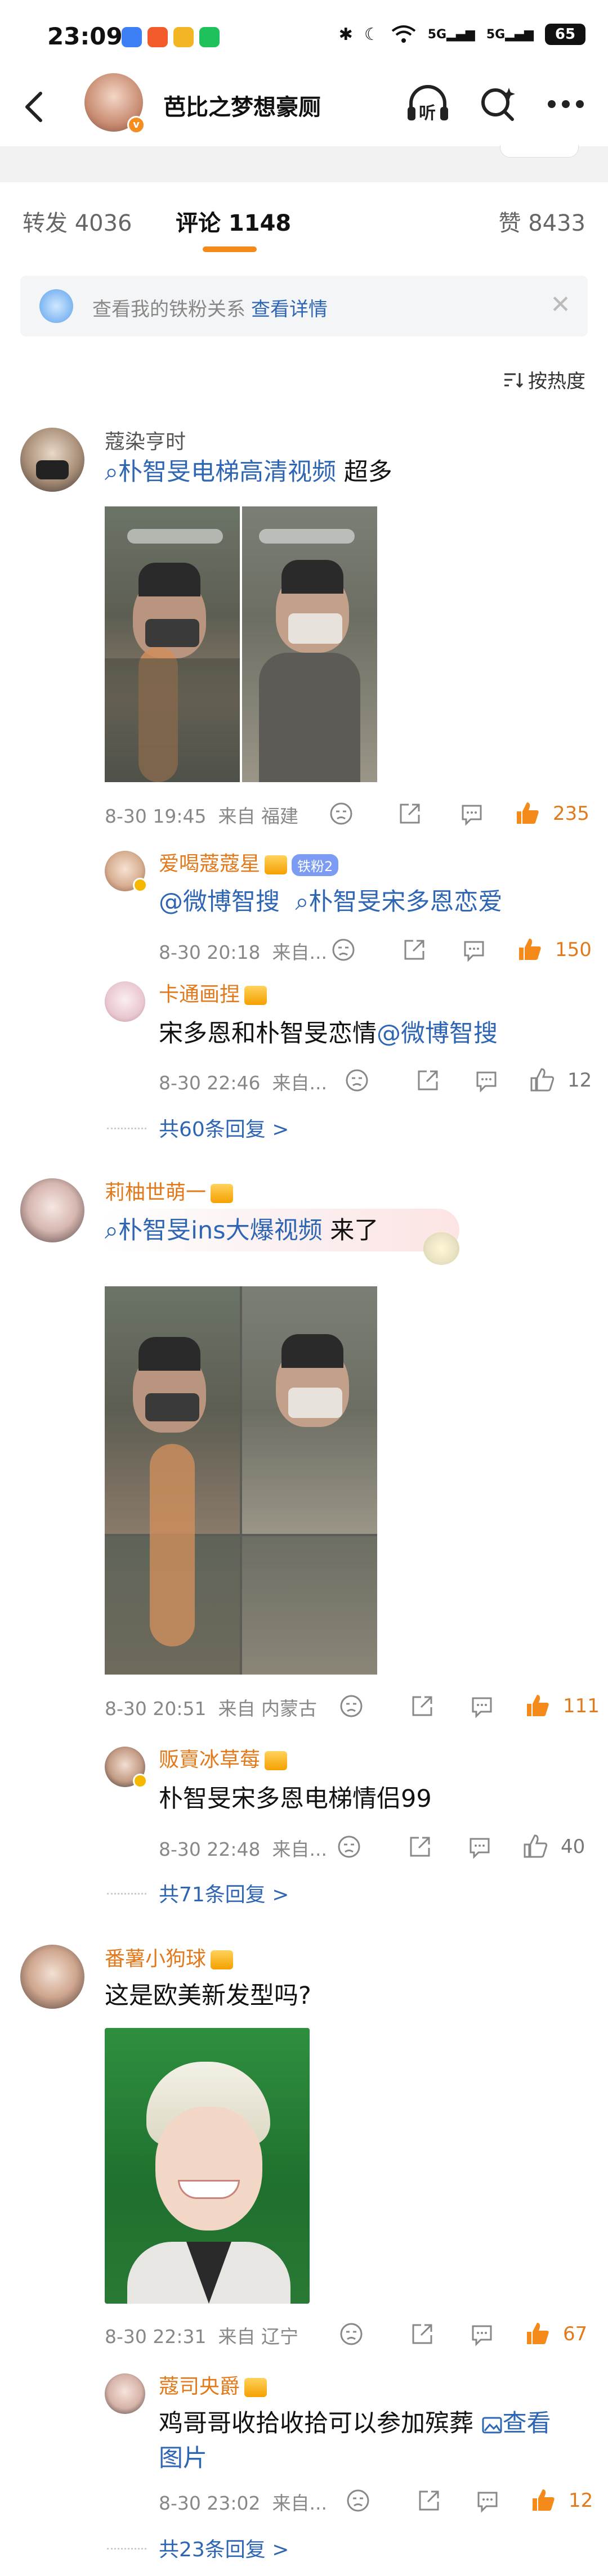 This screenshot has width=608, height=2576. I want to click on commenter-name: 蔻染亨时, so click(145, 440).